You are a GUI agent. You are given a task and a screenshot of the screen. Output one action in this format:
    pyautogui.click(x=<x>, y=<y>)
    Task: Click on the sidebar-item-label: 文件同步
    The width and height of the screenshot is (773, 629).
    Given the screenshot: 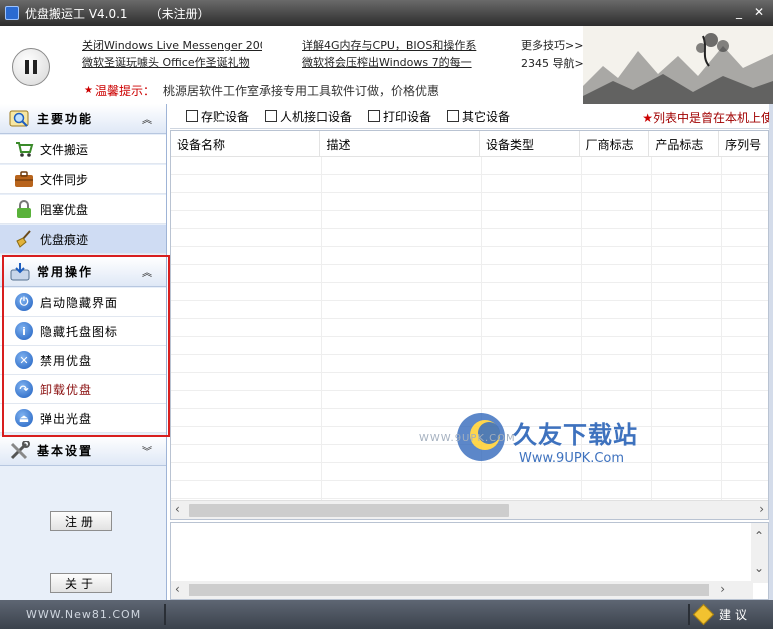 What is the action you would take?
    pyautogui.click(x=64, y=179)
    